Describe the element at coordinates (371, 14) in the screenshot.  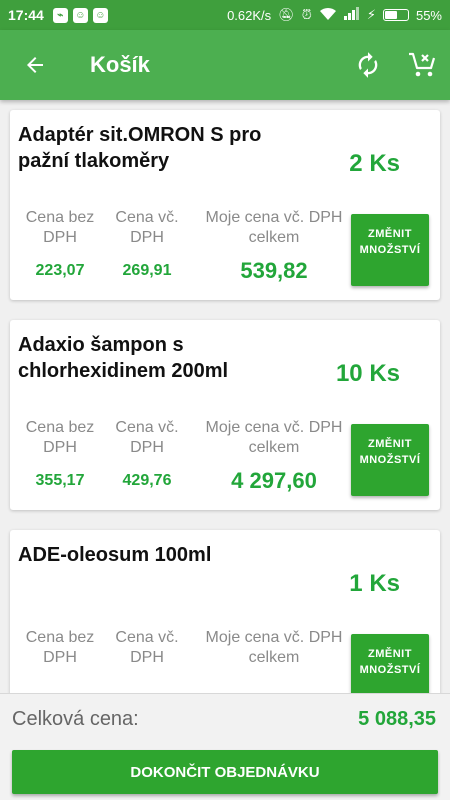
I see `charging-icon: ⚡︎` at that location.